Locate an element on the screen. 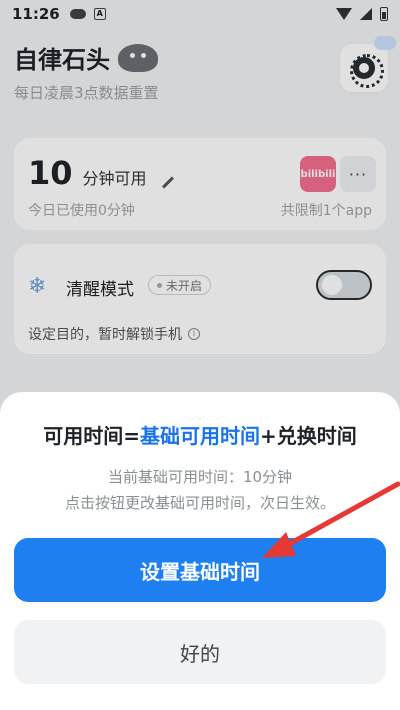 Image resolution: width=400 pixels, height=710 pixels. sheet-title-highlight: 基础可用时间 is located at coordinates (200, 436).